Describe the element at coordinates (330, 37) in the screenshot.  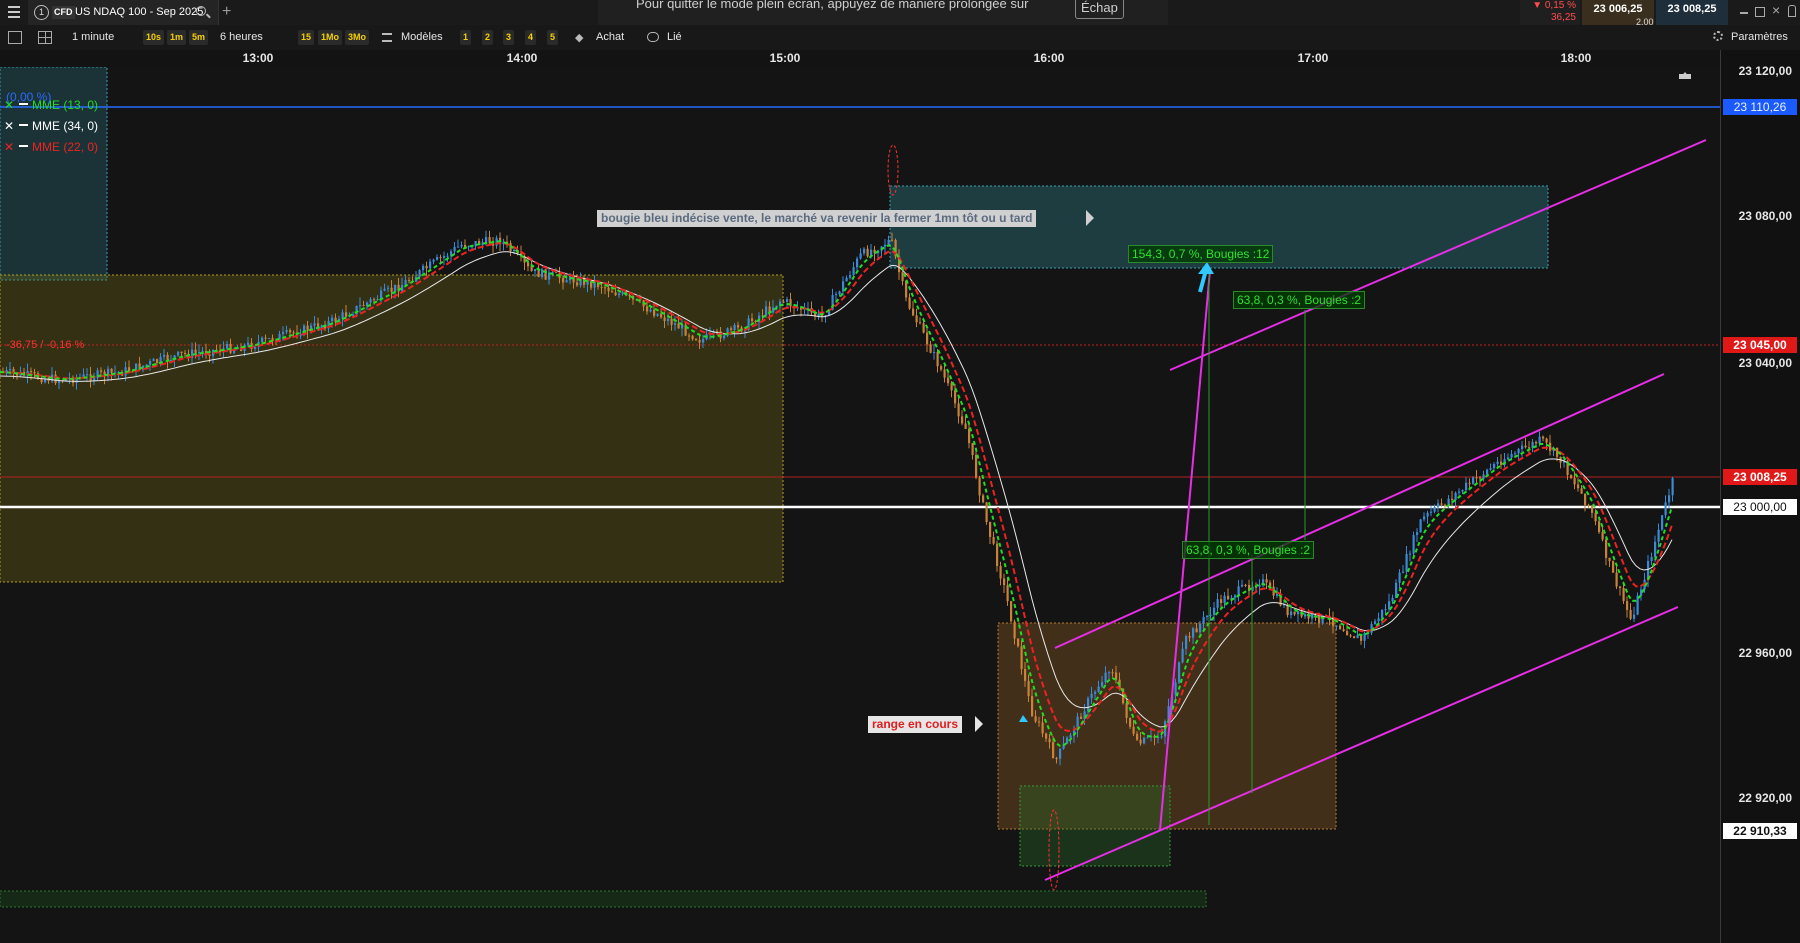
I see `range-1mo: 1Mo` at that location.